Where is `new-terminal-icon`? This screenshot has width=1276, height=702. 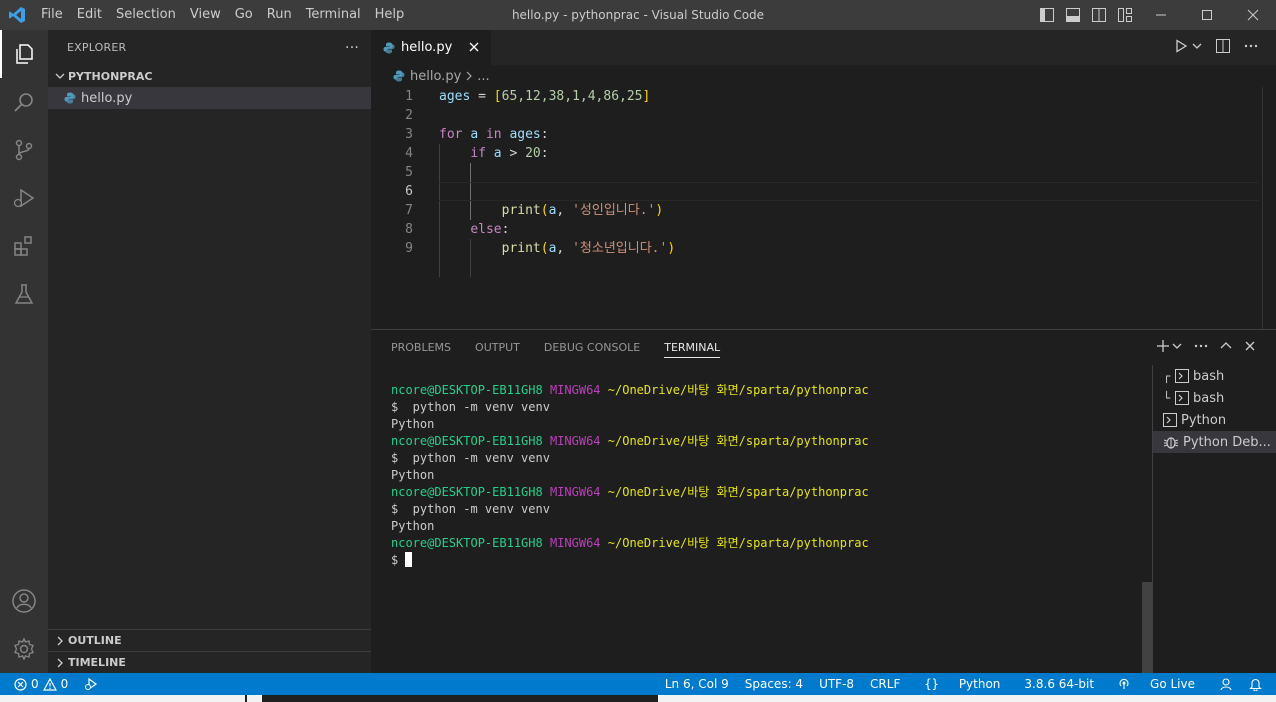 new-terminal-icon is located at coordinates (1163, 348).